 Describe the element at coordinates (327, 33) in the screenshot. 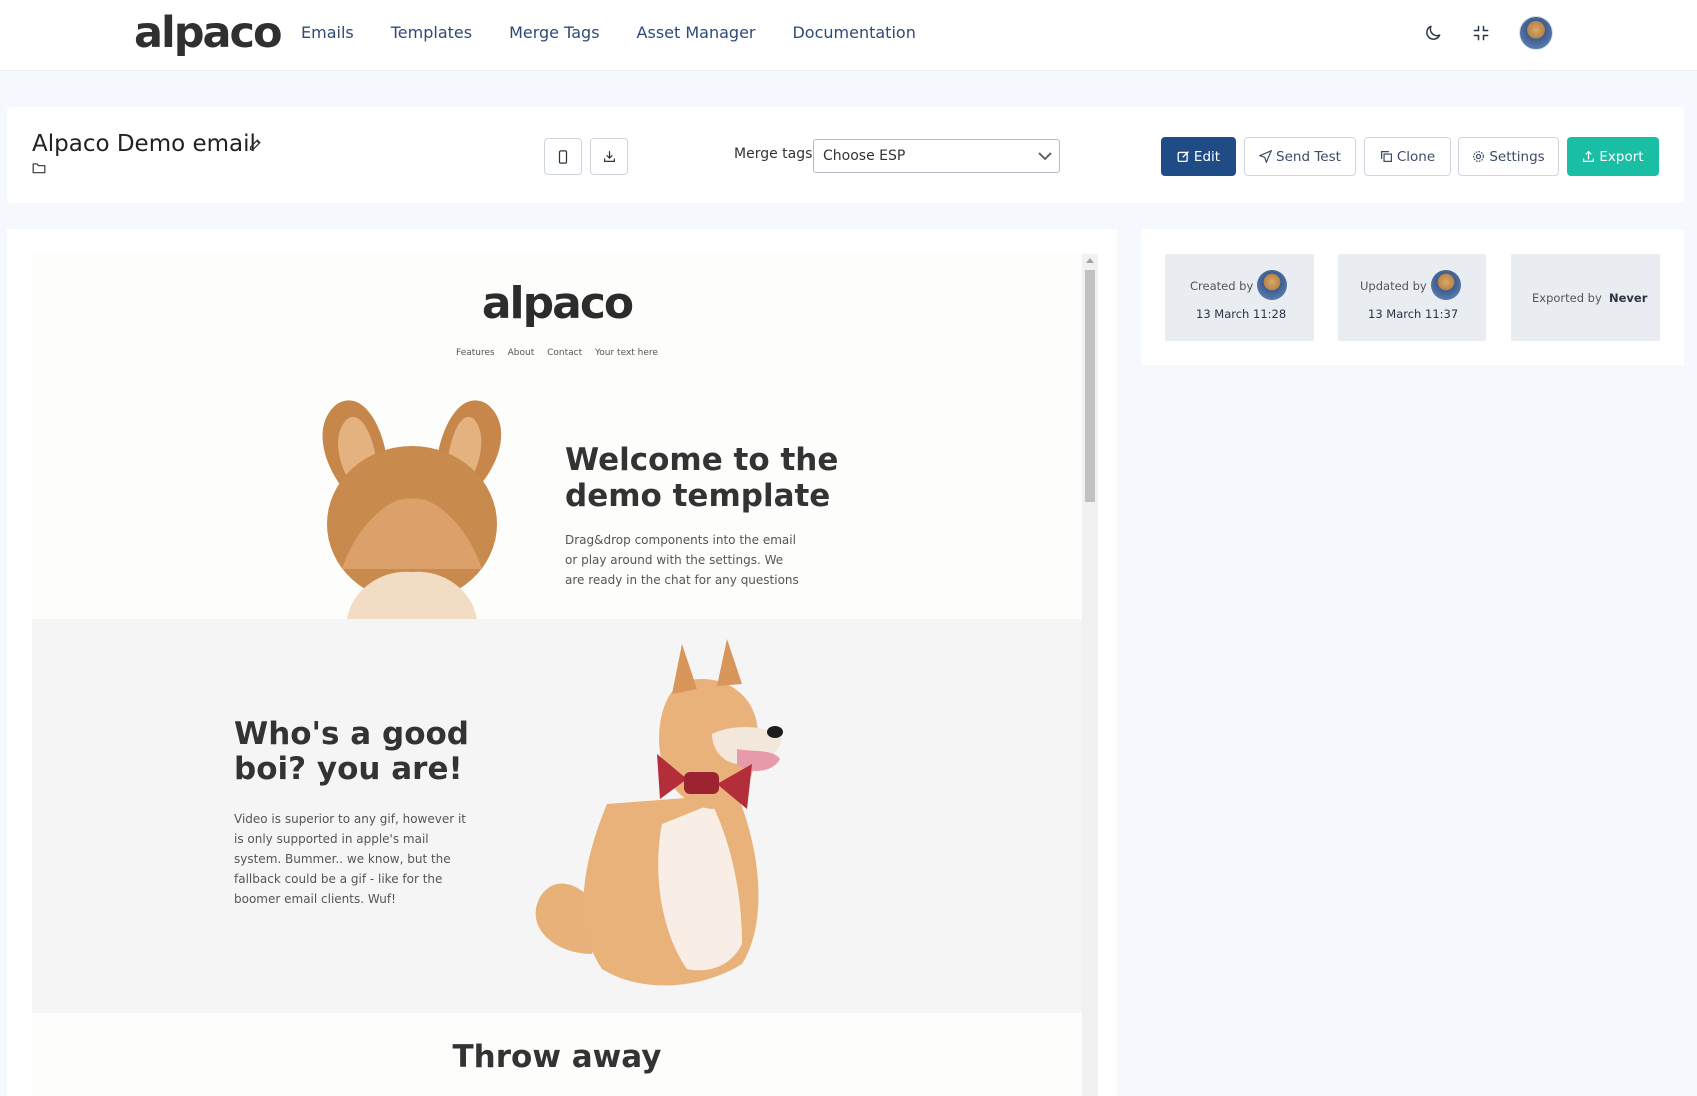

I see `nav-item-emails: Emails` at that location.